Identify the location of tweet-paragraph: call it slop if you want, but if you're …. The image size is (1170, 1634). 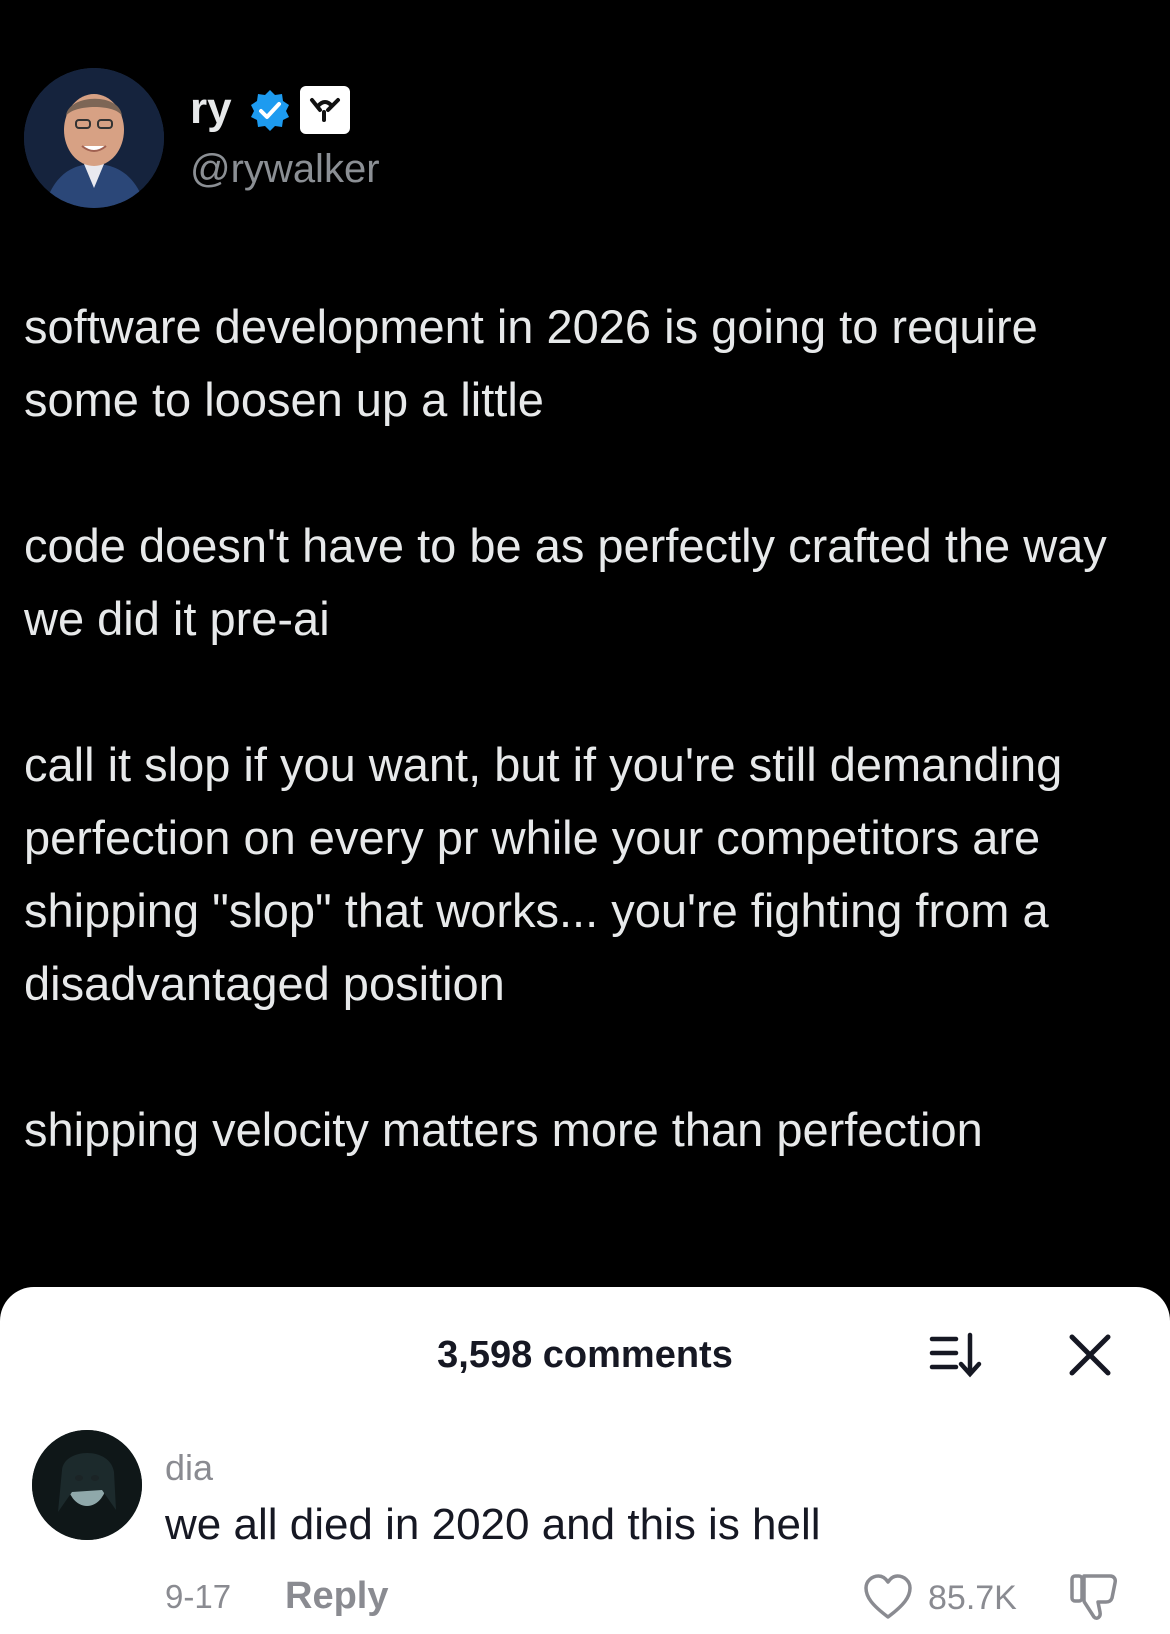
(543, 874).